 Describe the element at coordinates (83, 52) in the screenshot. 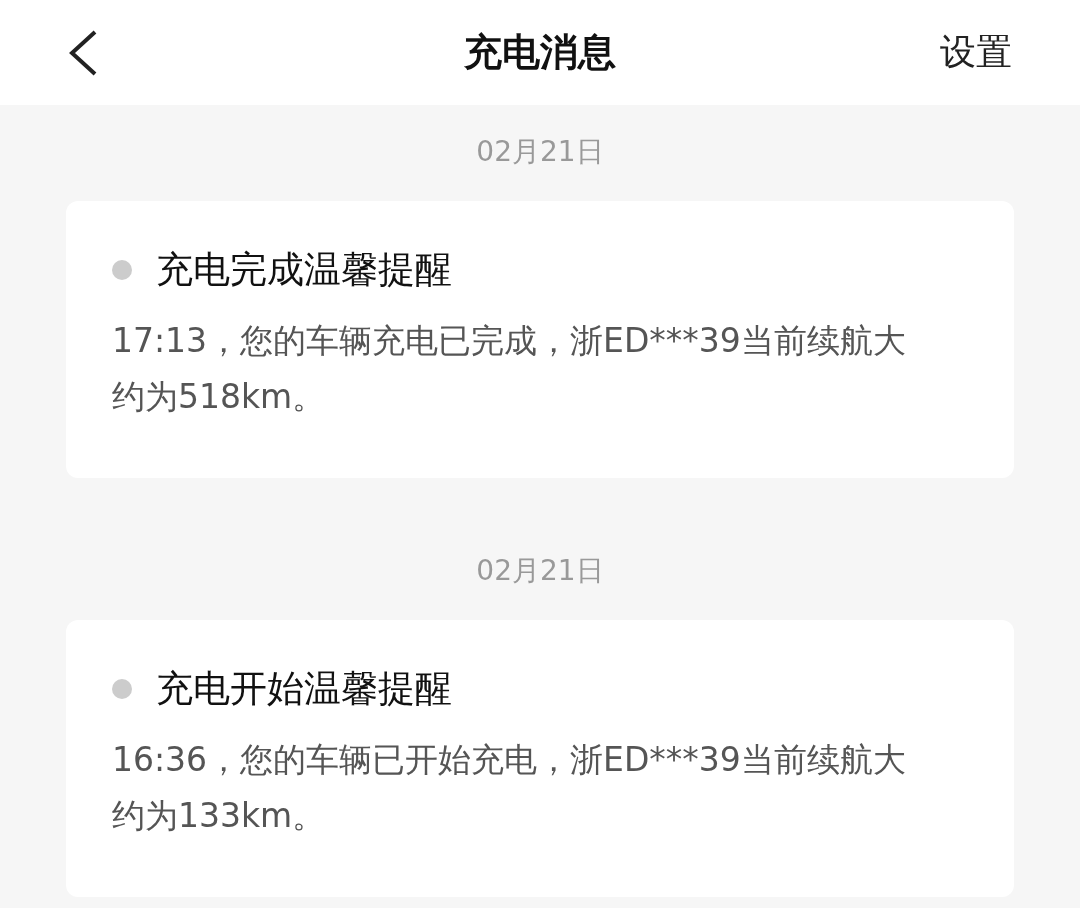

I see `back-icon` at that location.